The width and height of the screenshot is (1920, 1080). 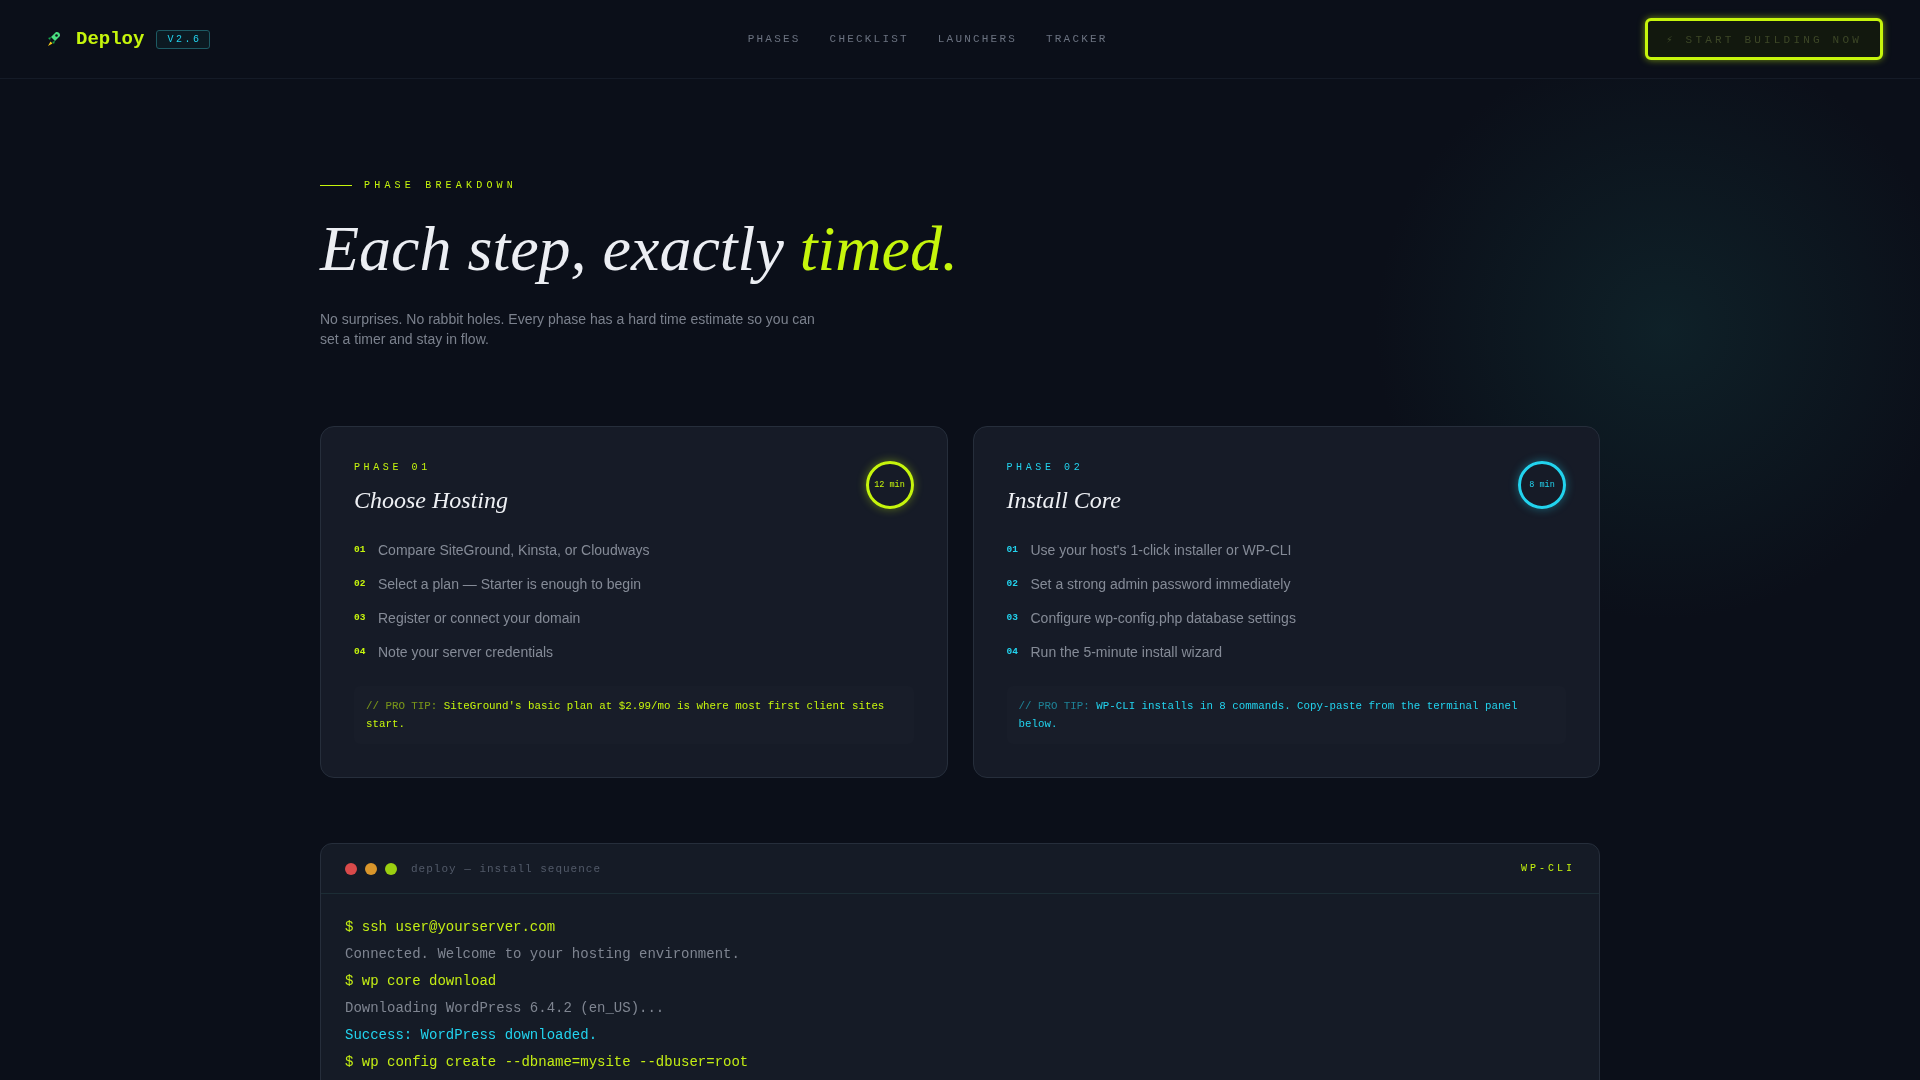 What do you see at coordinates (1163, 618) in the screenshot?
I see `step-text: Configure wp-config.php database settings` at bounding box center [1163, 618].